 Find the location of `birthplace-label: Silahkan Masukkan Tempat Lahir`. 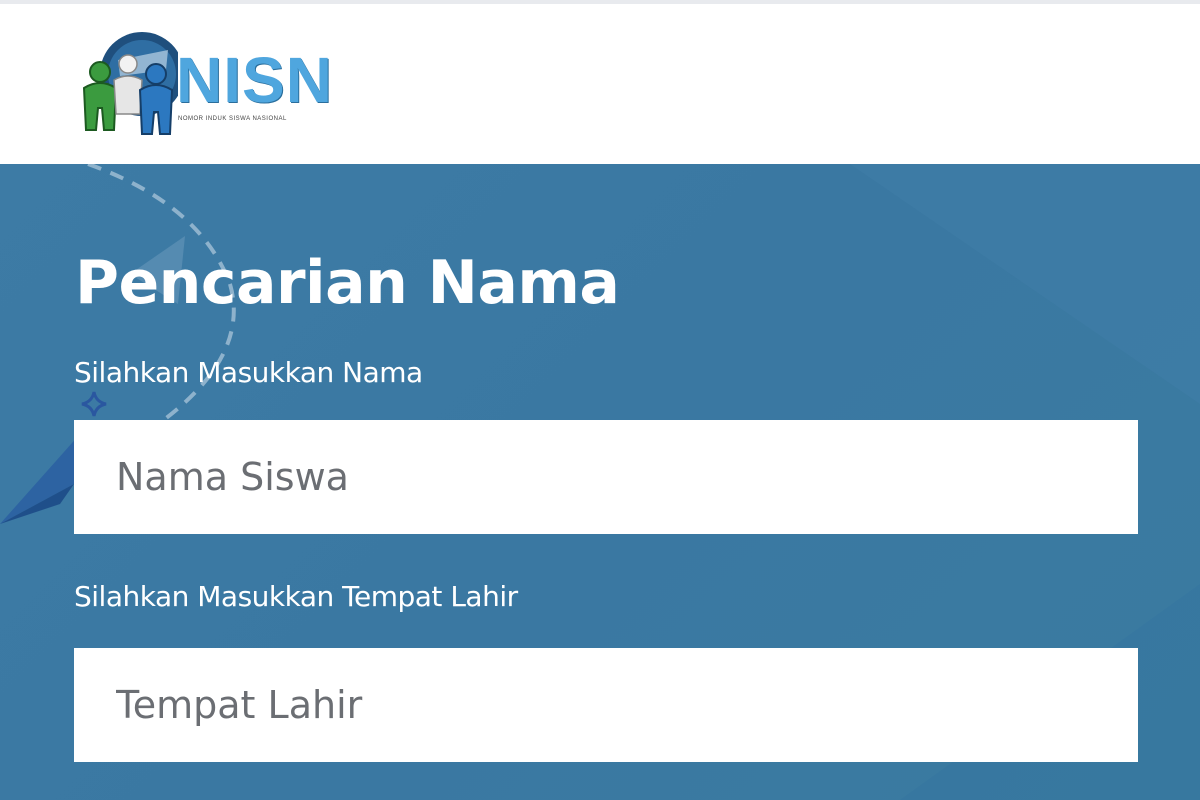

birthplace-label: Silahkan Masukkan Tempat Lahir is located at coordinates (296, 596).